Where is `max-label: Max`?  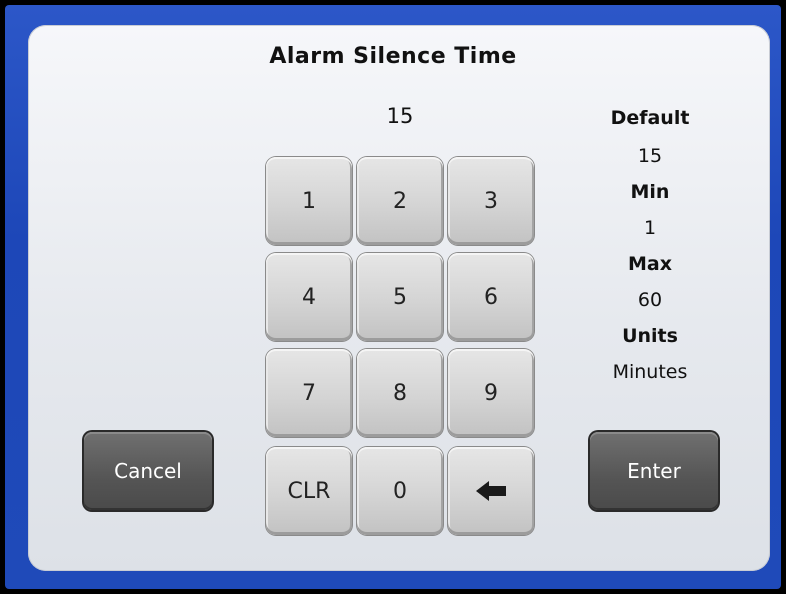
max-label: Max is located at coordinates (650, 264).